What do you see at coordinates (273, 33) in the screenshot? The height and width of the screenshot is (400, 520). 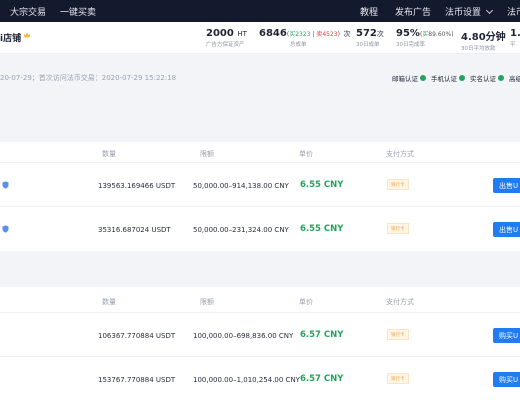 I see `stat-total-orders-value: 6846` at bounding box center [273, 33].